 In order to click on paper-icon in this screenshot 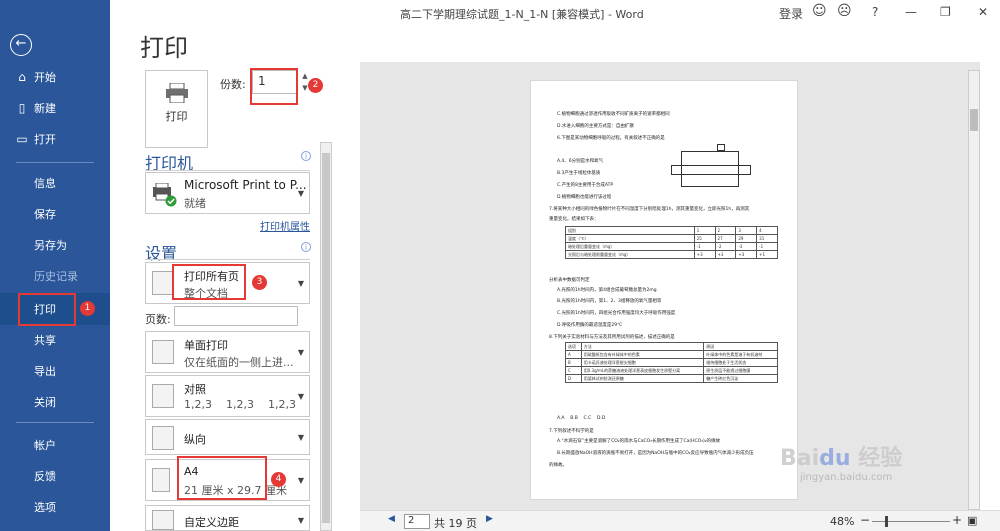, I will do `click(161, 480)`.